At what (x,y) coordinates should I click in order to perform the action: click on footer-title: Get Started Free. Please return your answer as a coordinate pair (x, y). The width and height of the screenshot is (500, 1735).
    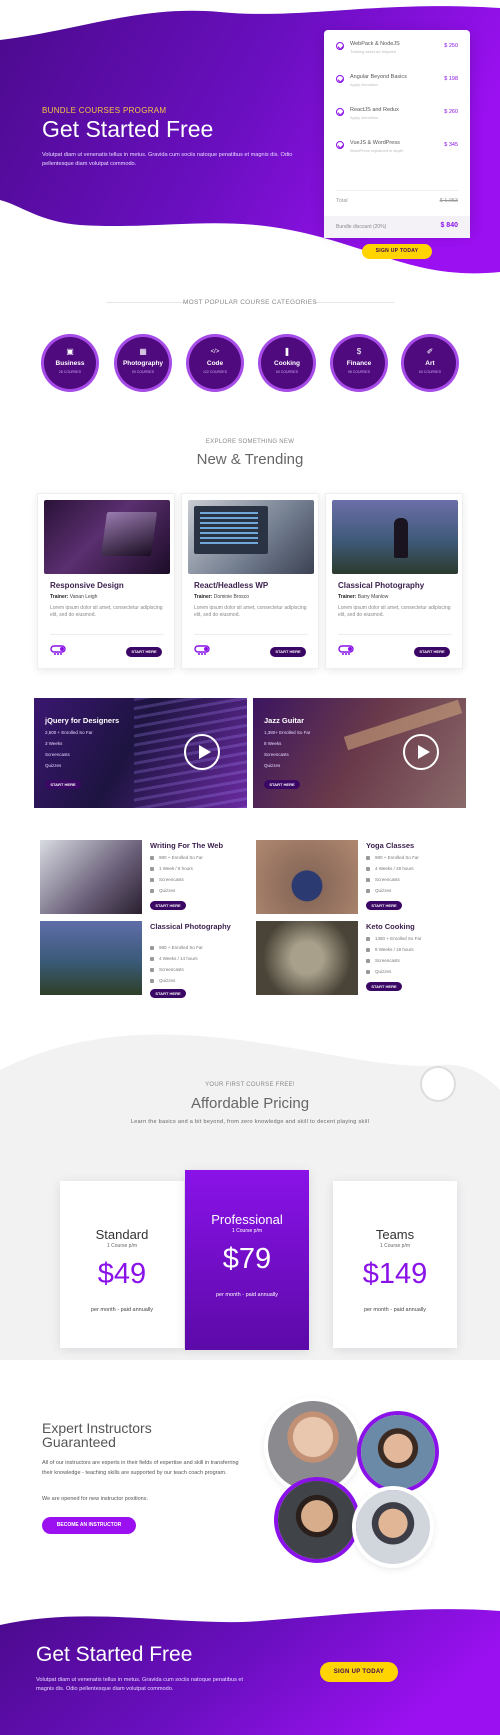
    Looking at the image, I should click on (114, 1654).